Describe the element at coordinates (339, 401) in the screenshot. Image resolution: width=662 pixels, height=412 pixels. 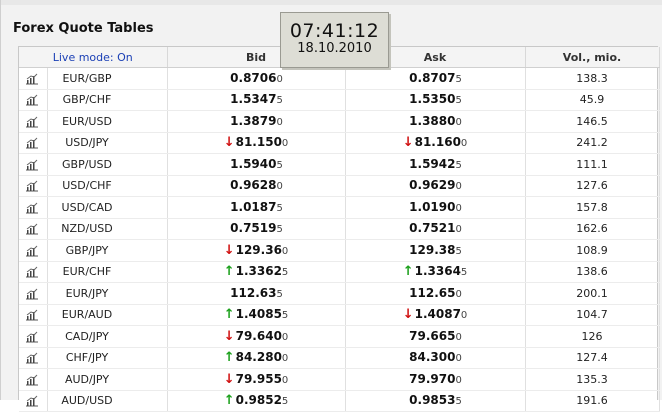
I see `table-row: AUD/USD ↑0.98525 0.98535 191.6` at that location.